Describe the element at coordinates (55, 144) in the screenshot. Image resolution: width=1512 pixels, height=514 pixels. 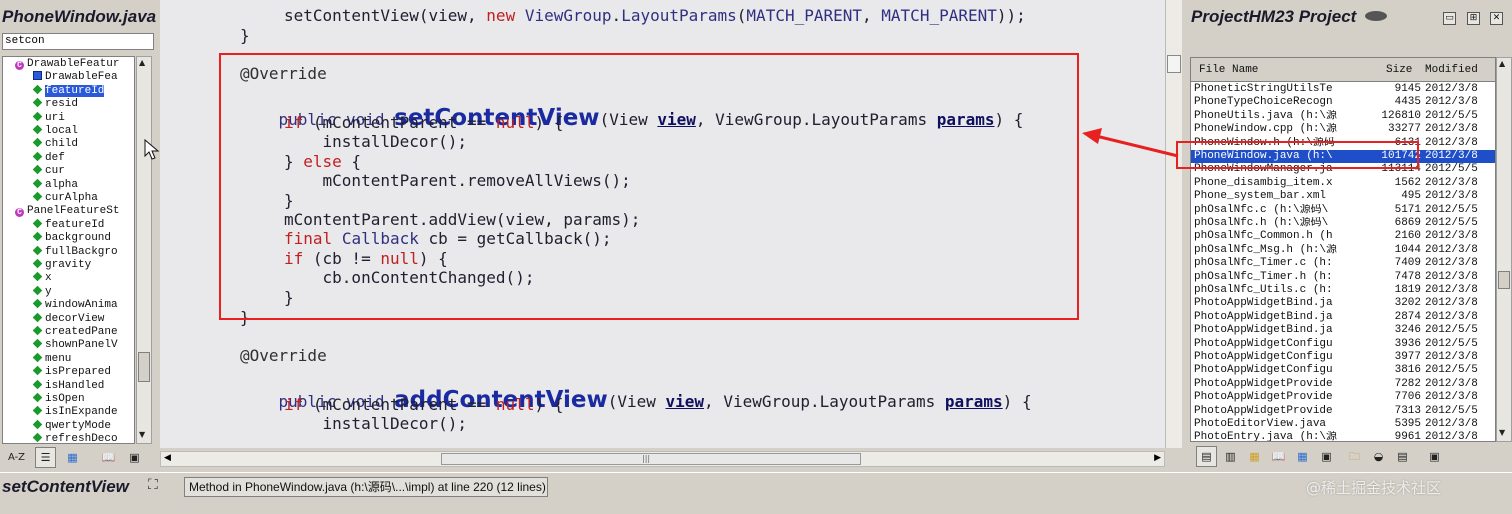
I see `tree-item: child` at that location.